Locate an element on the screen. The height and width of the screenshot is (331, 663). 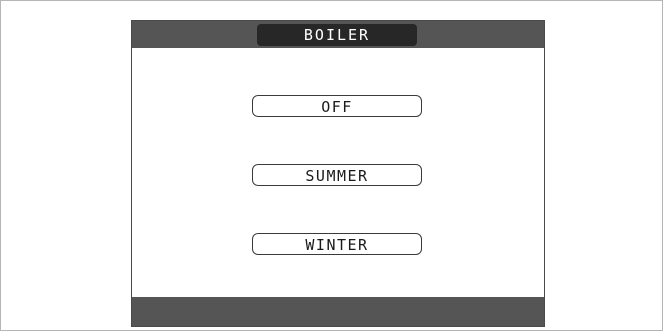
summer-button: SUMMER is located at coordinates (337, 175).